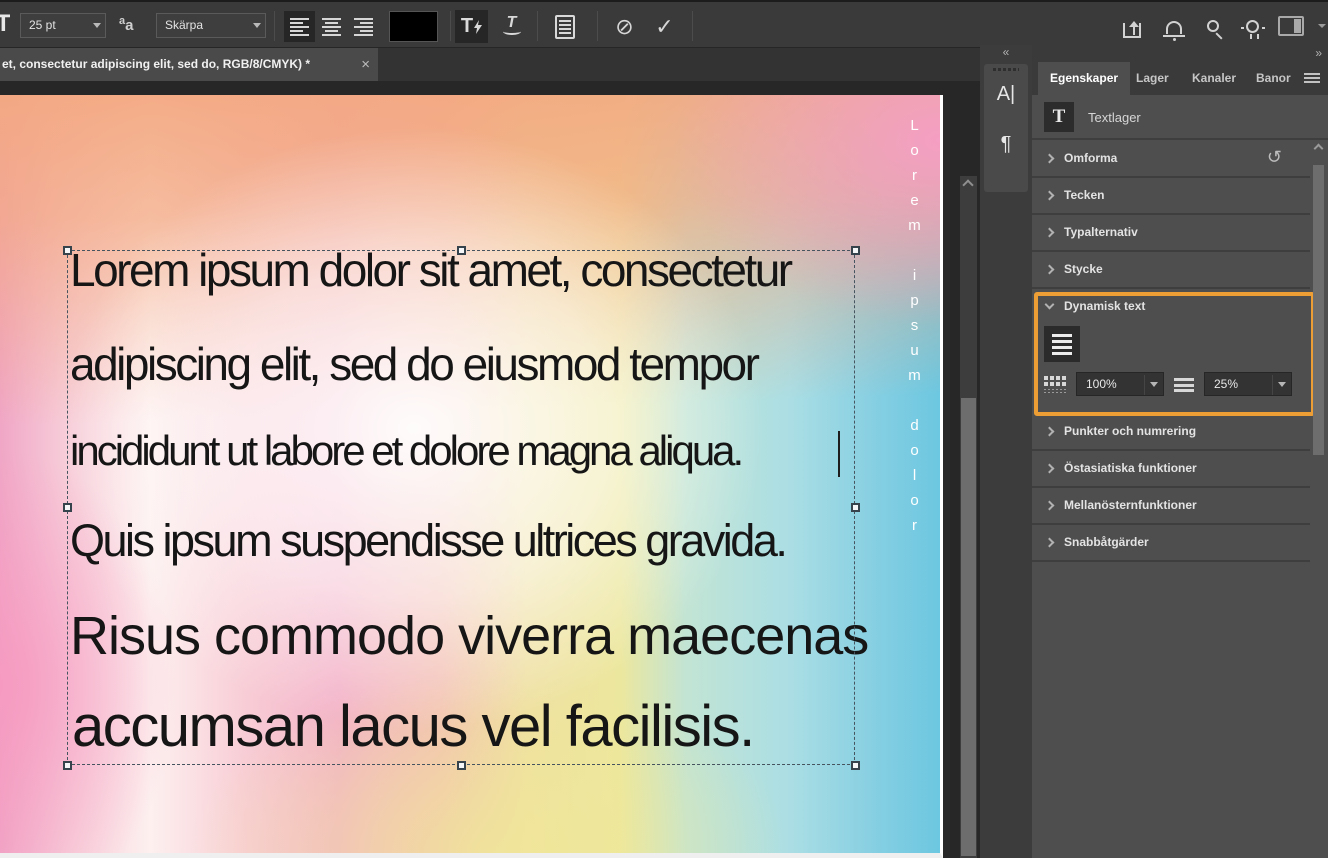  Describe the element at coordinates (564, 26) in the screenshot. I see `toggle-panels-button` at that location.